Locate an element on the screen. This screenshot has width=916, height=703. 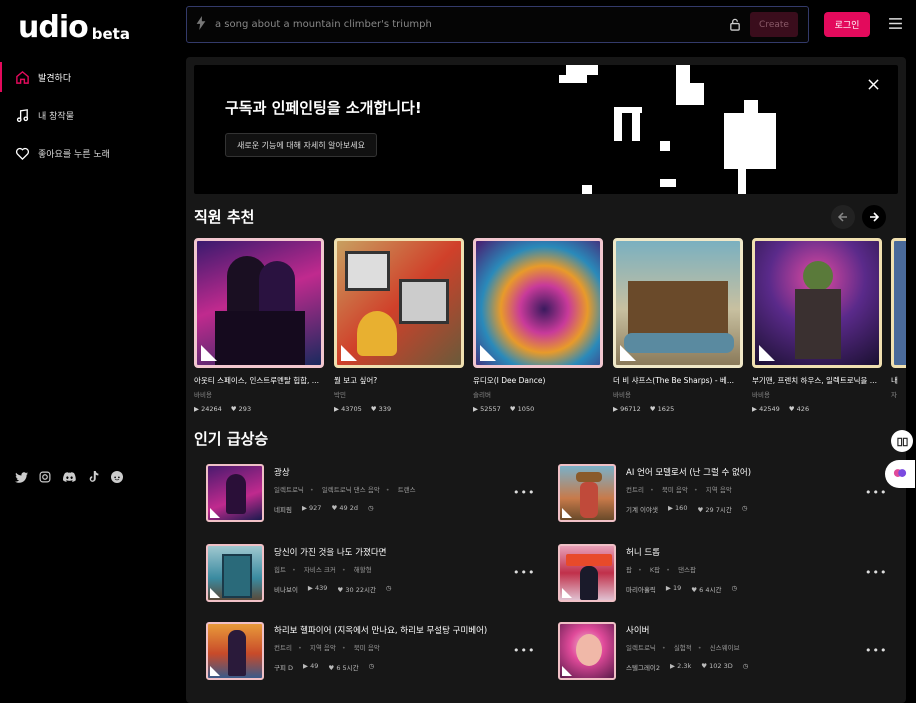
tiktok-icon is located at coordinates (93, 477).